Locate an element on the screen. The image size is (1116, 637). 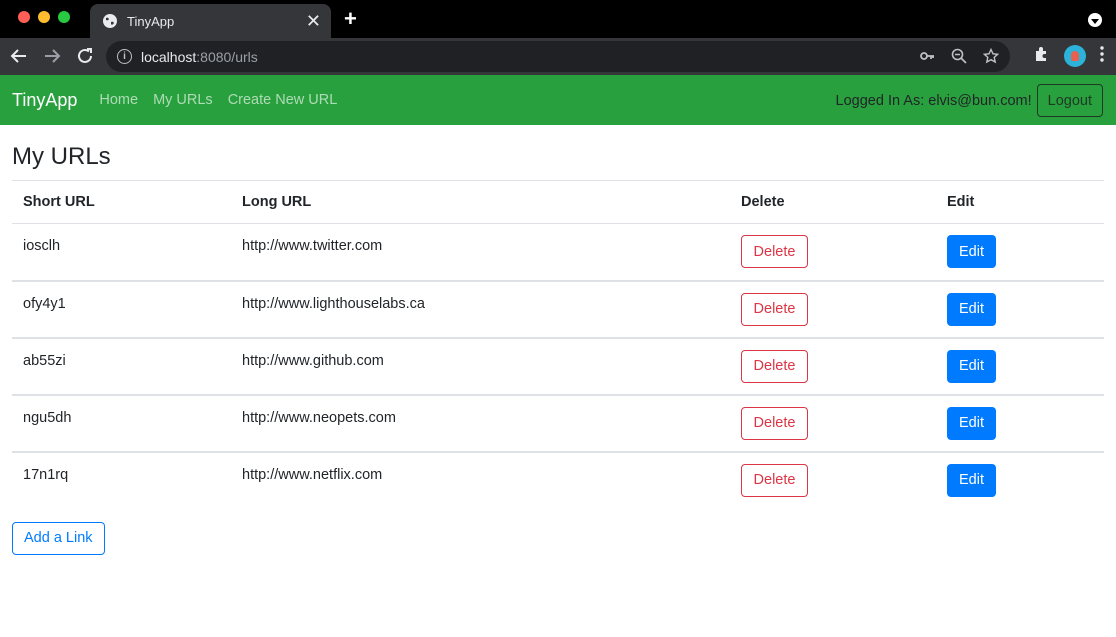
new-tab-button: + is located at coordinates (350, 19).